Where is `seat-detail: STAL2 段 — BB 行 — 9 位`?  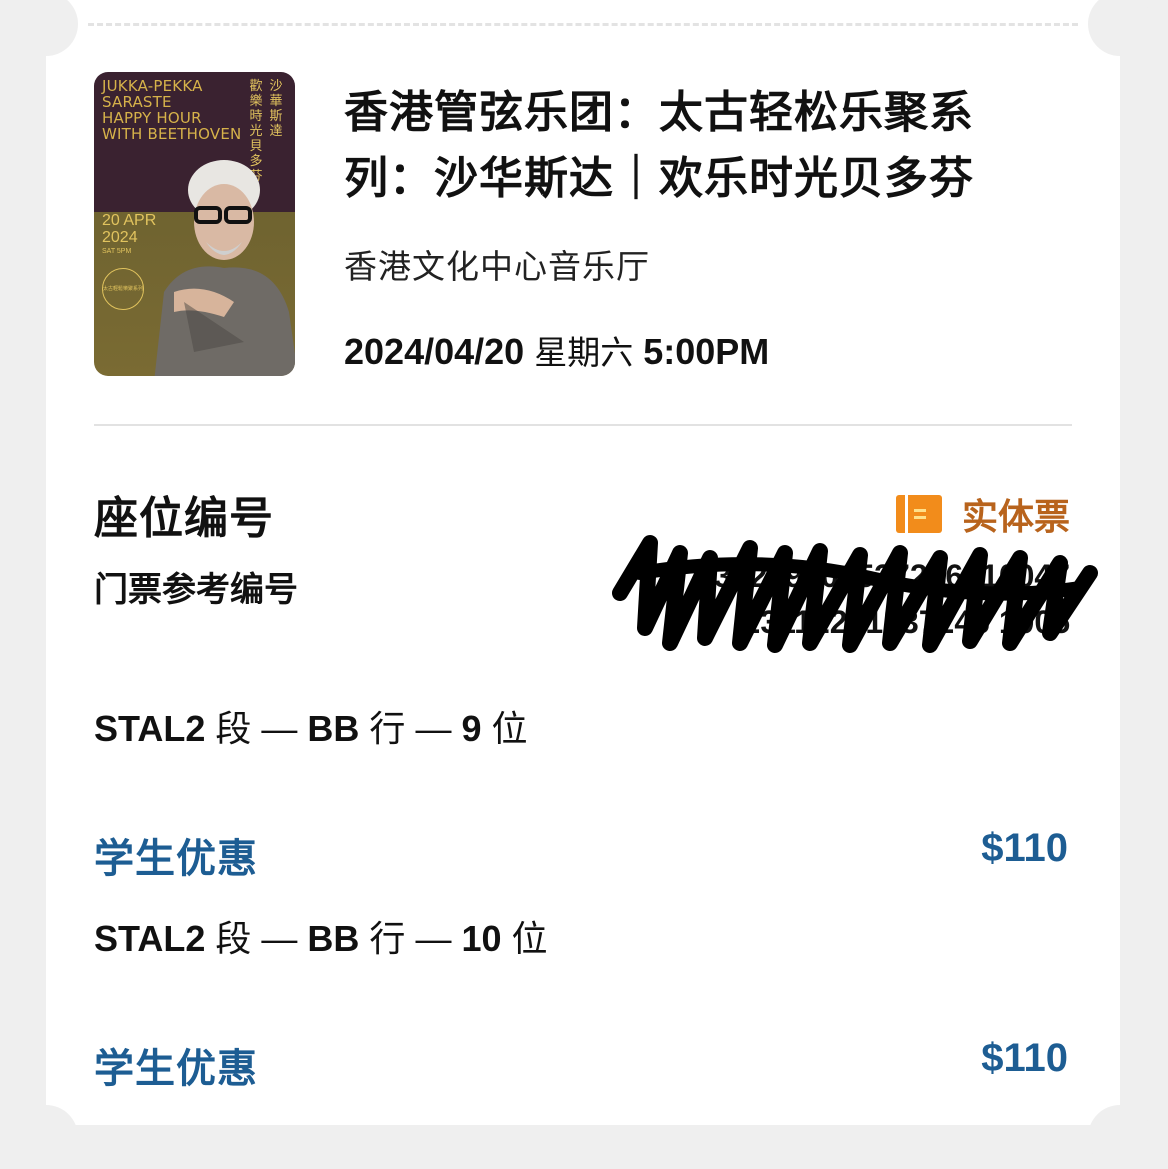
seat-detail: STAL2 段 — BB 行 — 9 位 is located at coordinates (311, 726).